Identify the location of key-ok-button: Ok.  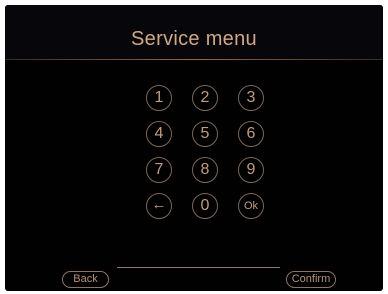
(251, 206).